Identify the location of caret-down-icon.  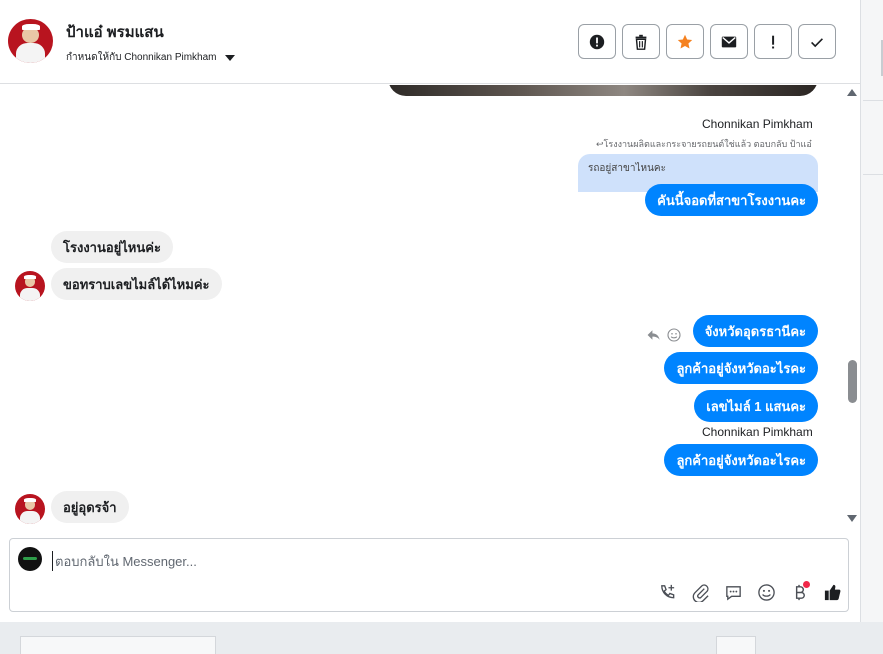
(229, 57).